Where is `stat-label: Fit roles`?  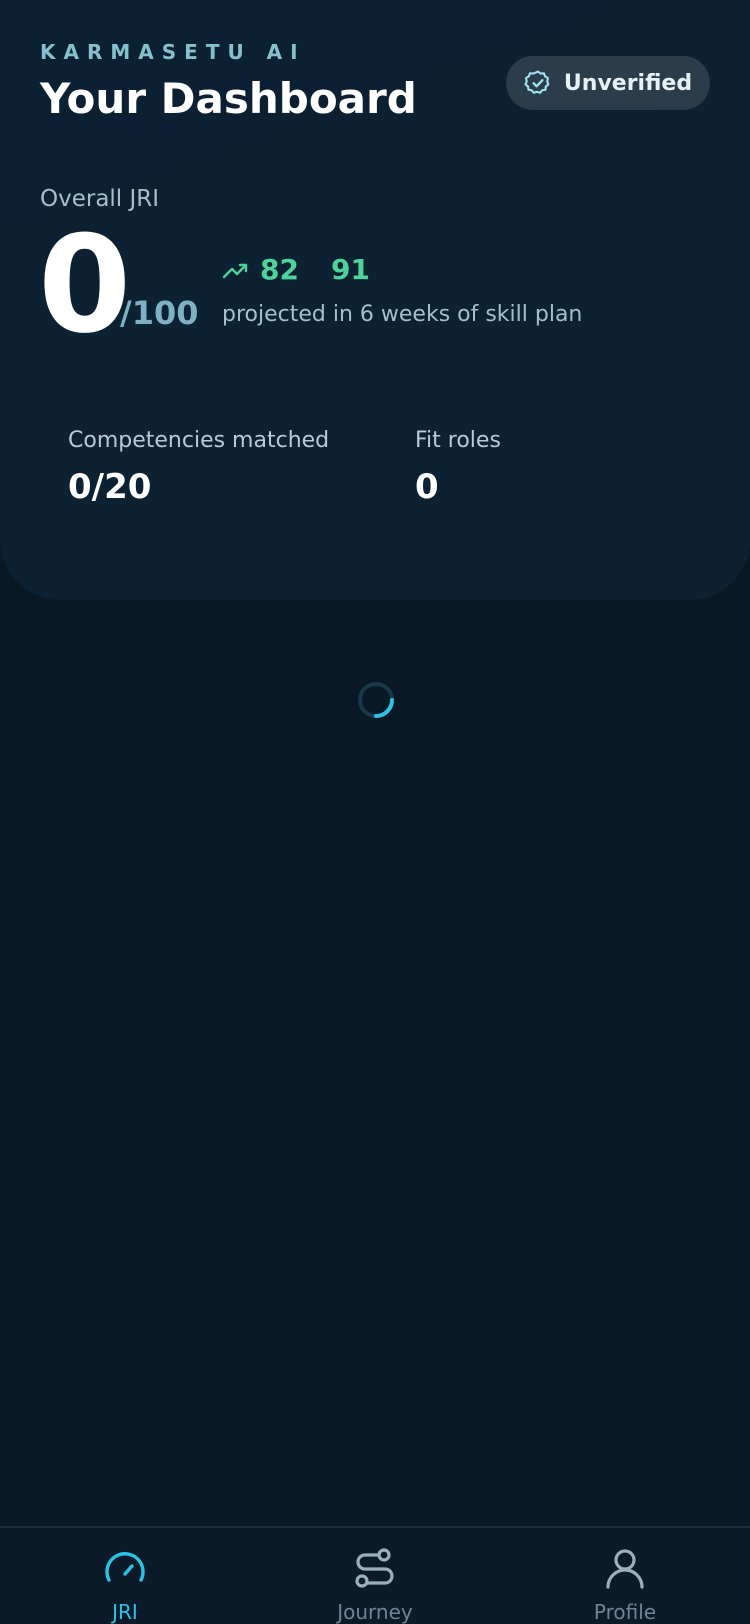
stat-label: Fit roles is located at coordinates (458, 440).